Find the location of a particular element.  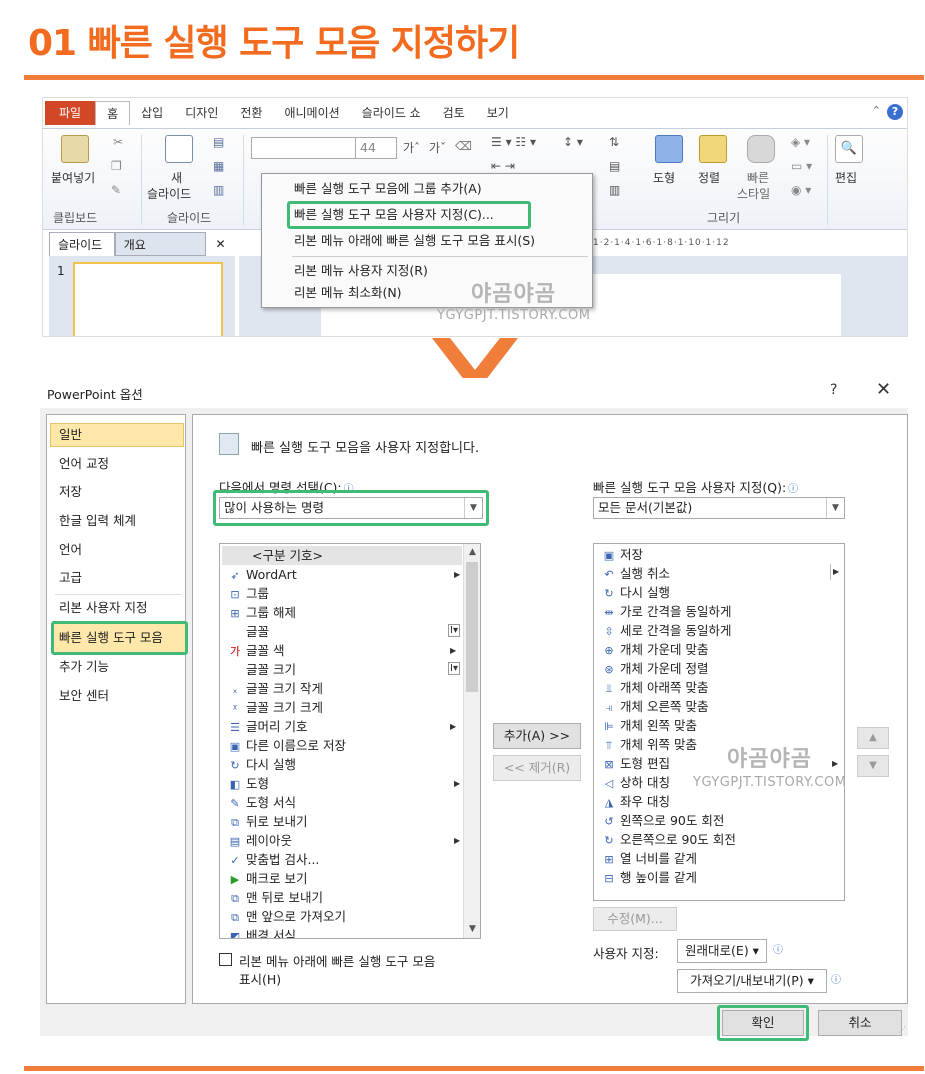

quick-styles-icon is located at coordinates (761, 149).